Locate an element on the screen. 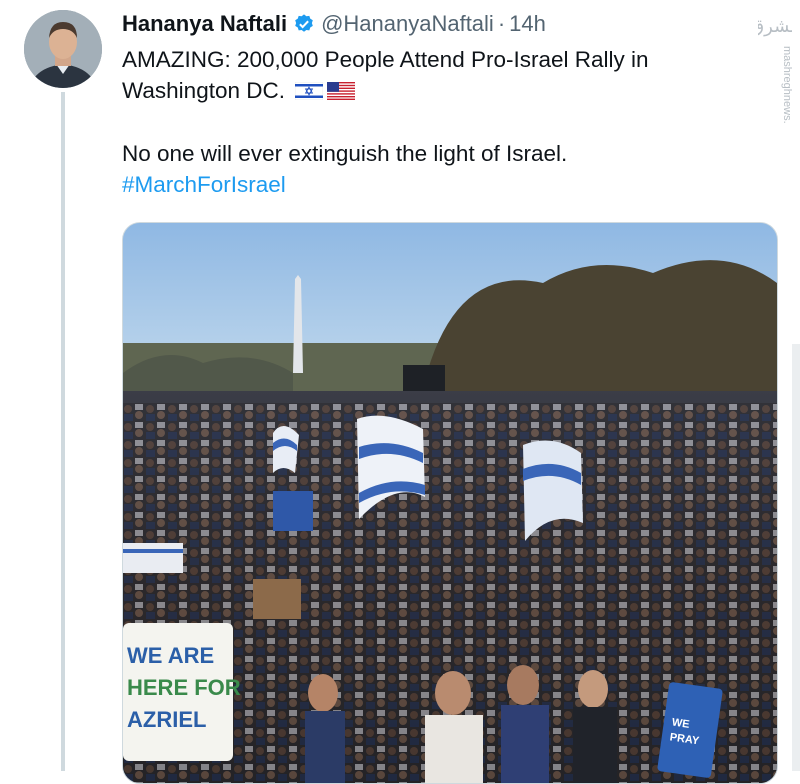 This screenshot has height=784, width=800. us-flag-icon is located at coordinates (341, 91).